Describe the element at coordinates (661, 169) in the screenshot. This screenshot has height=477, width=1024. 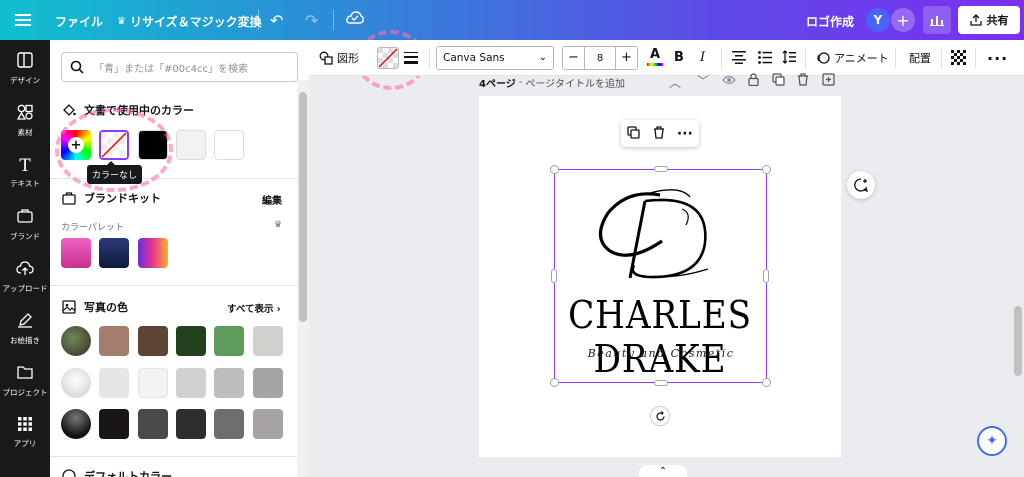
I see `resize-handle-top` at that location.